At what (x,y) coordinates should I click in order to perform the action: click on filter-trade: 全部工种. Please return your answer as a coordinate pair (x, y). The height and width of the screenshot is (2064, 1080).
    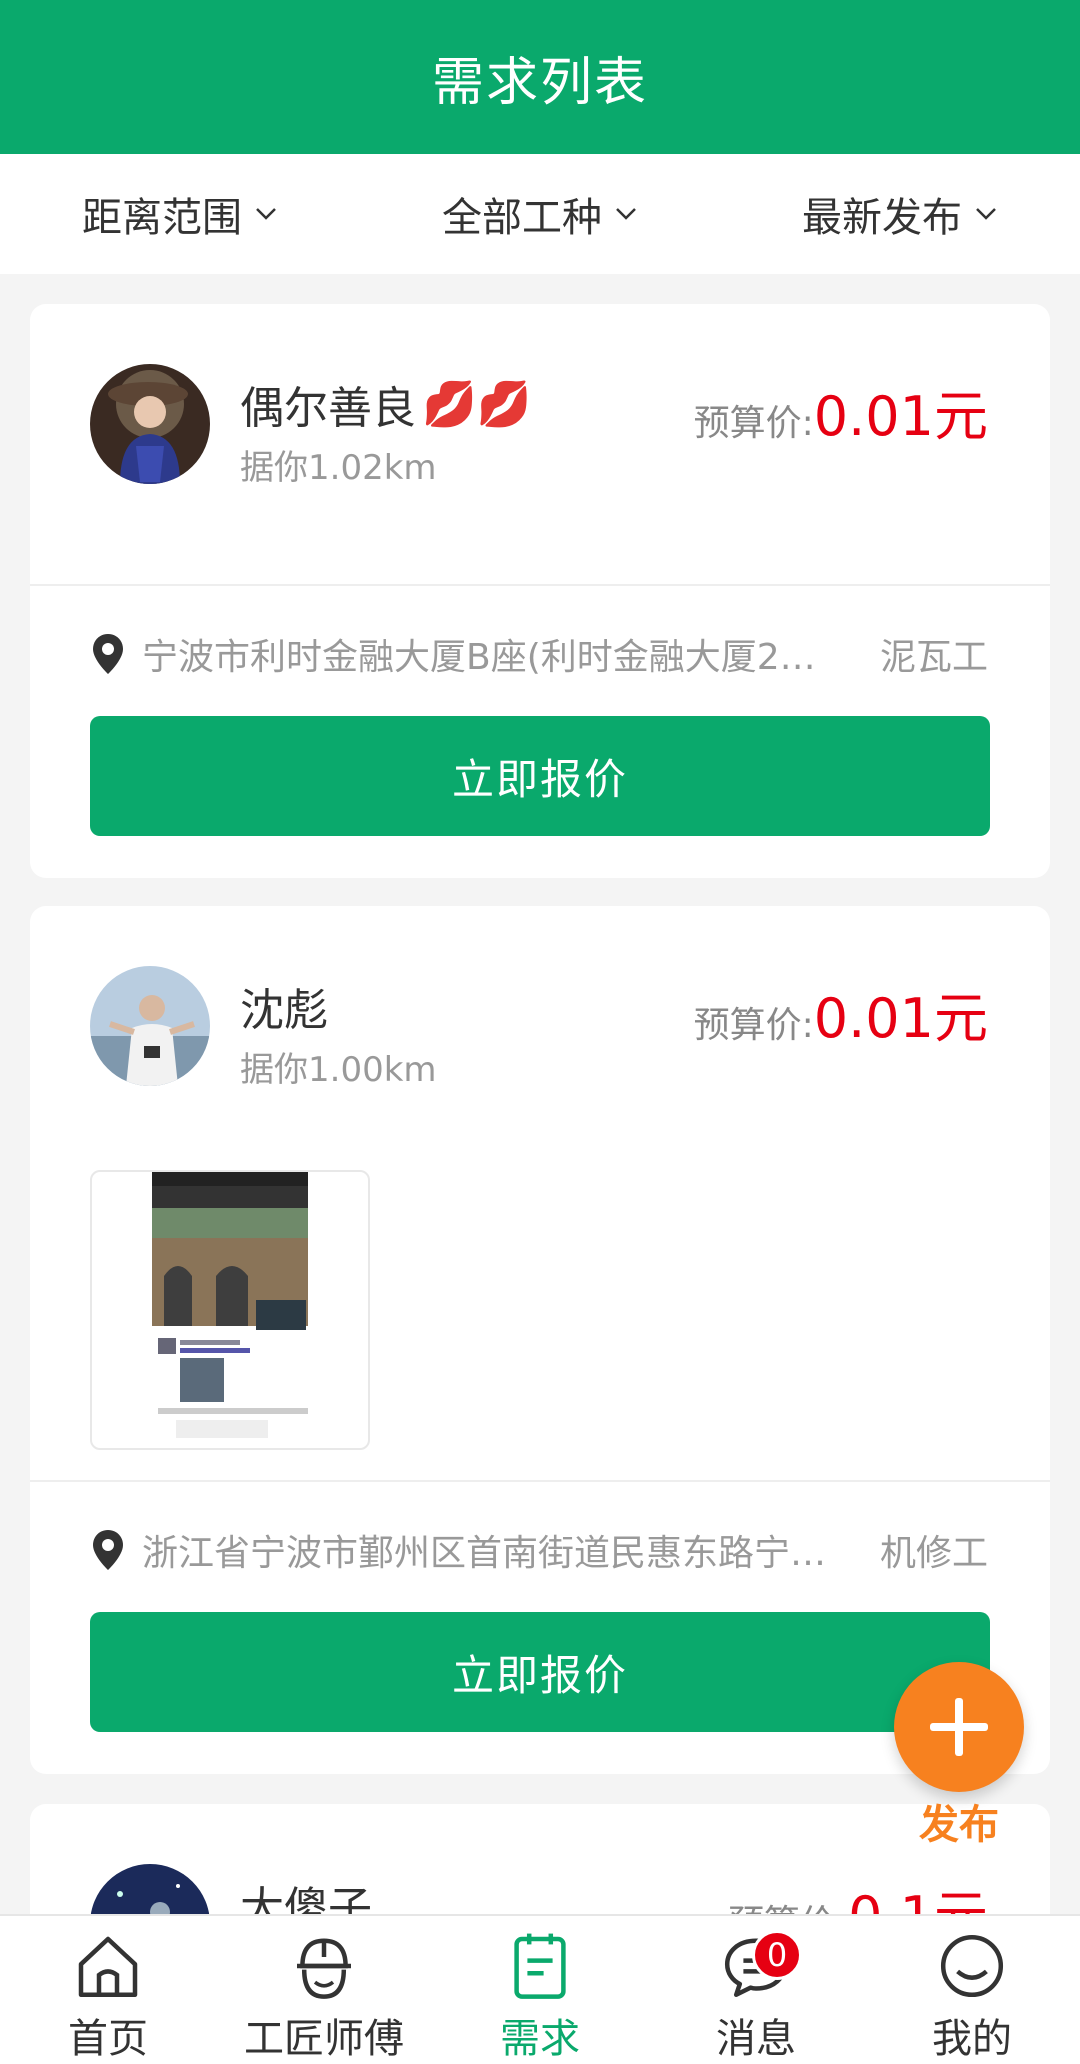
    Looking at the image, I should click on (540, 214).